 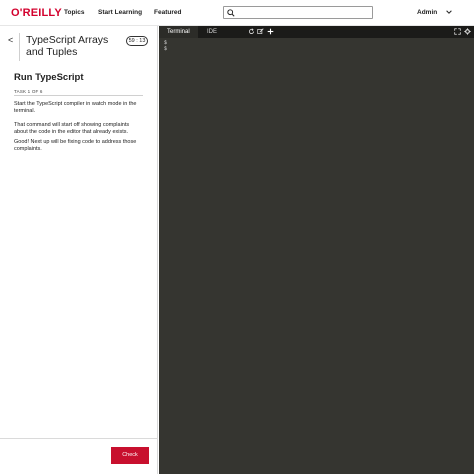 I want to click on refresh-icon, so click(x=251, y=31).